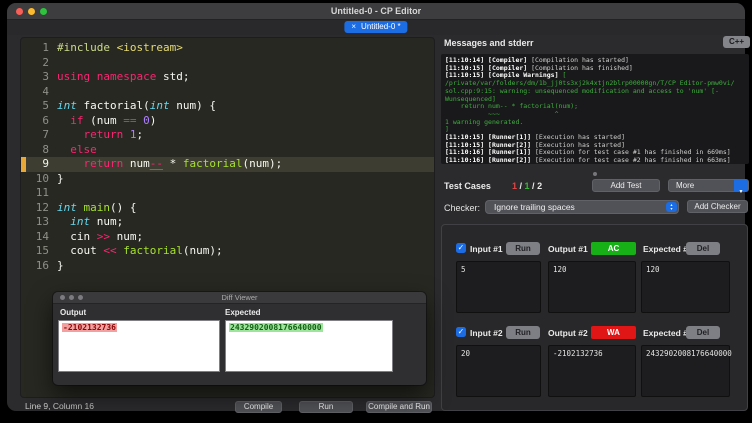  I want to click on line-number: 6, so click(45, 120).